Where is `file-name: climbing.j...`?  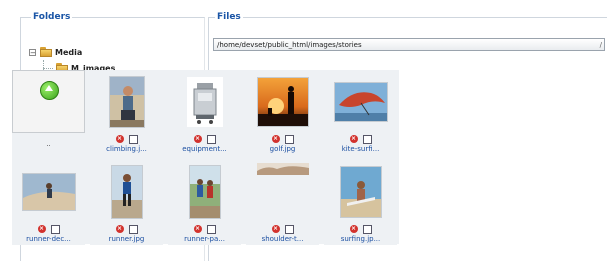 file-name: climbing.j... is located at coordinates (126, 149).